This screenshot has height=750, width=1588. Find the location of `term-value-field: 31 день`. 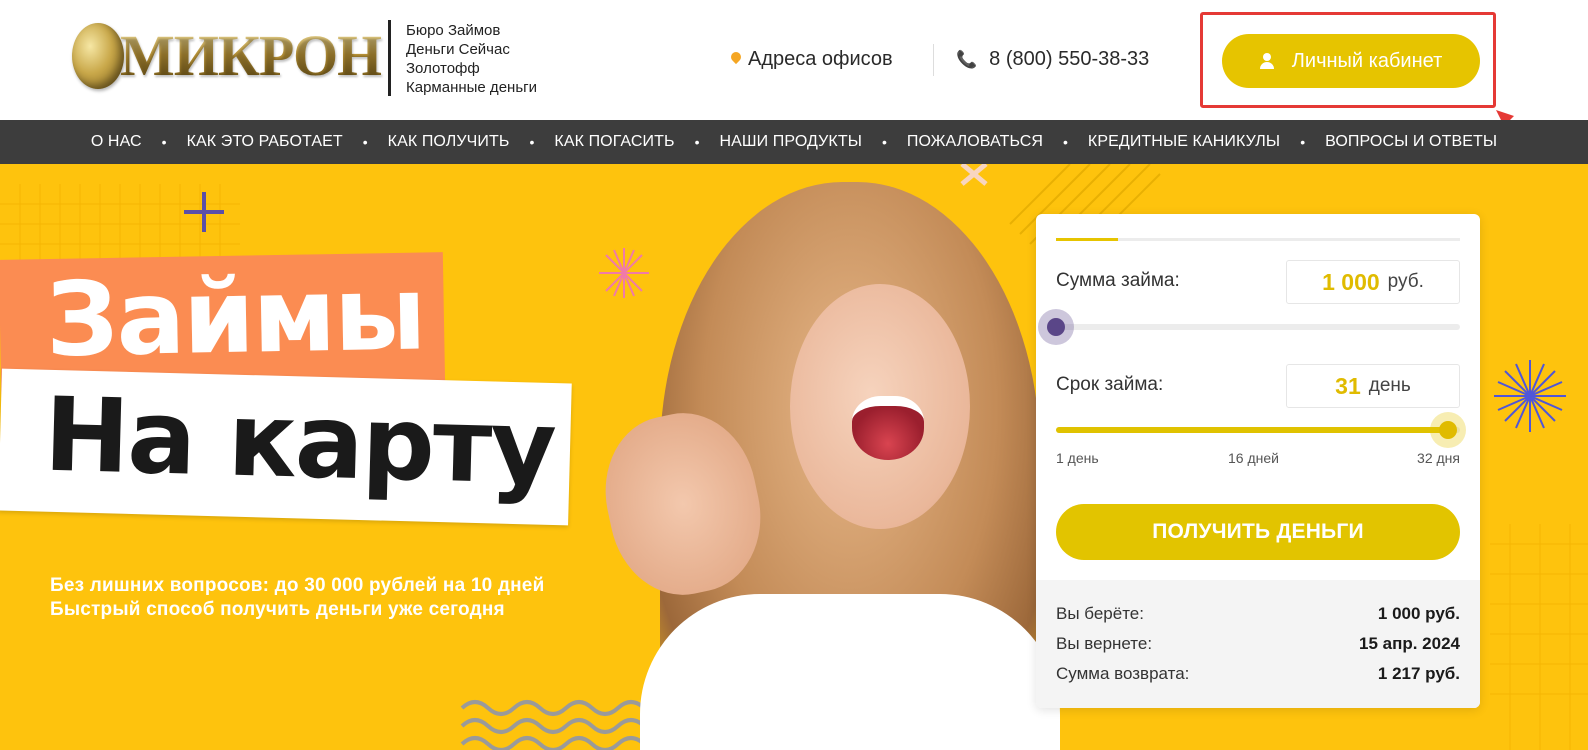

term-value-field: 31 день is located at coordinates (1373, 386).